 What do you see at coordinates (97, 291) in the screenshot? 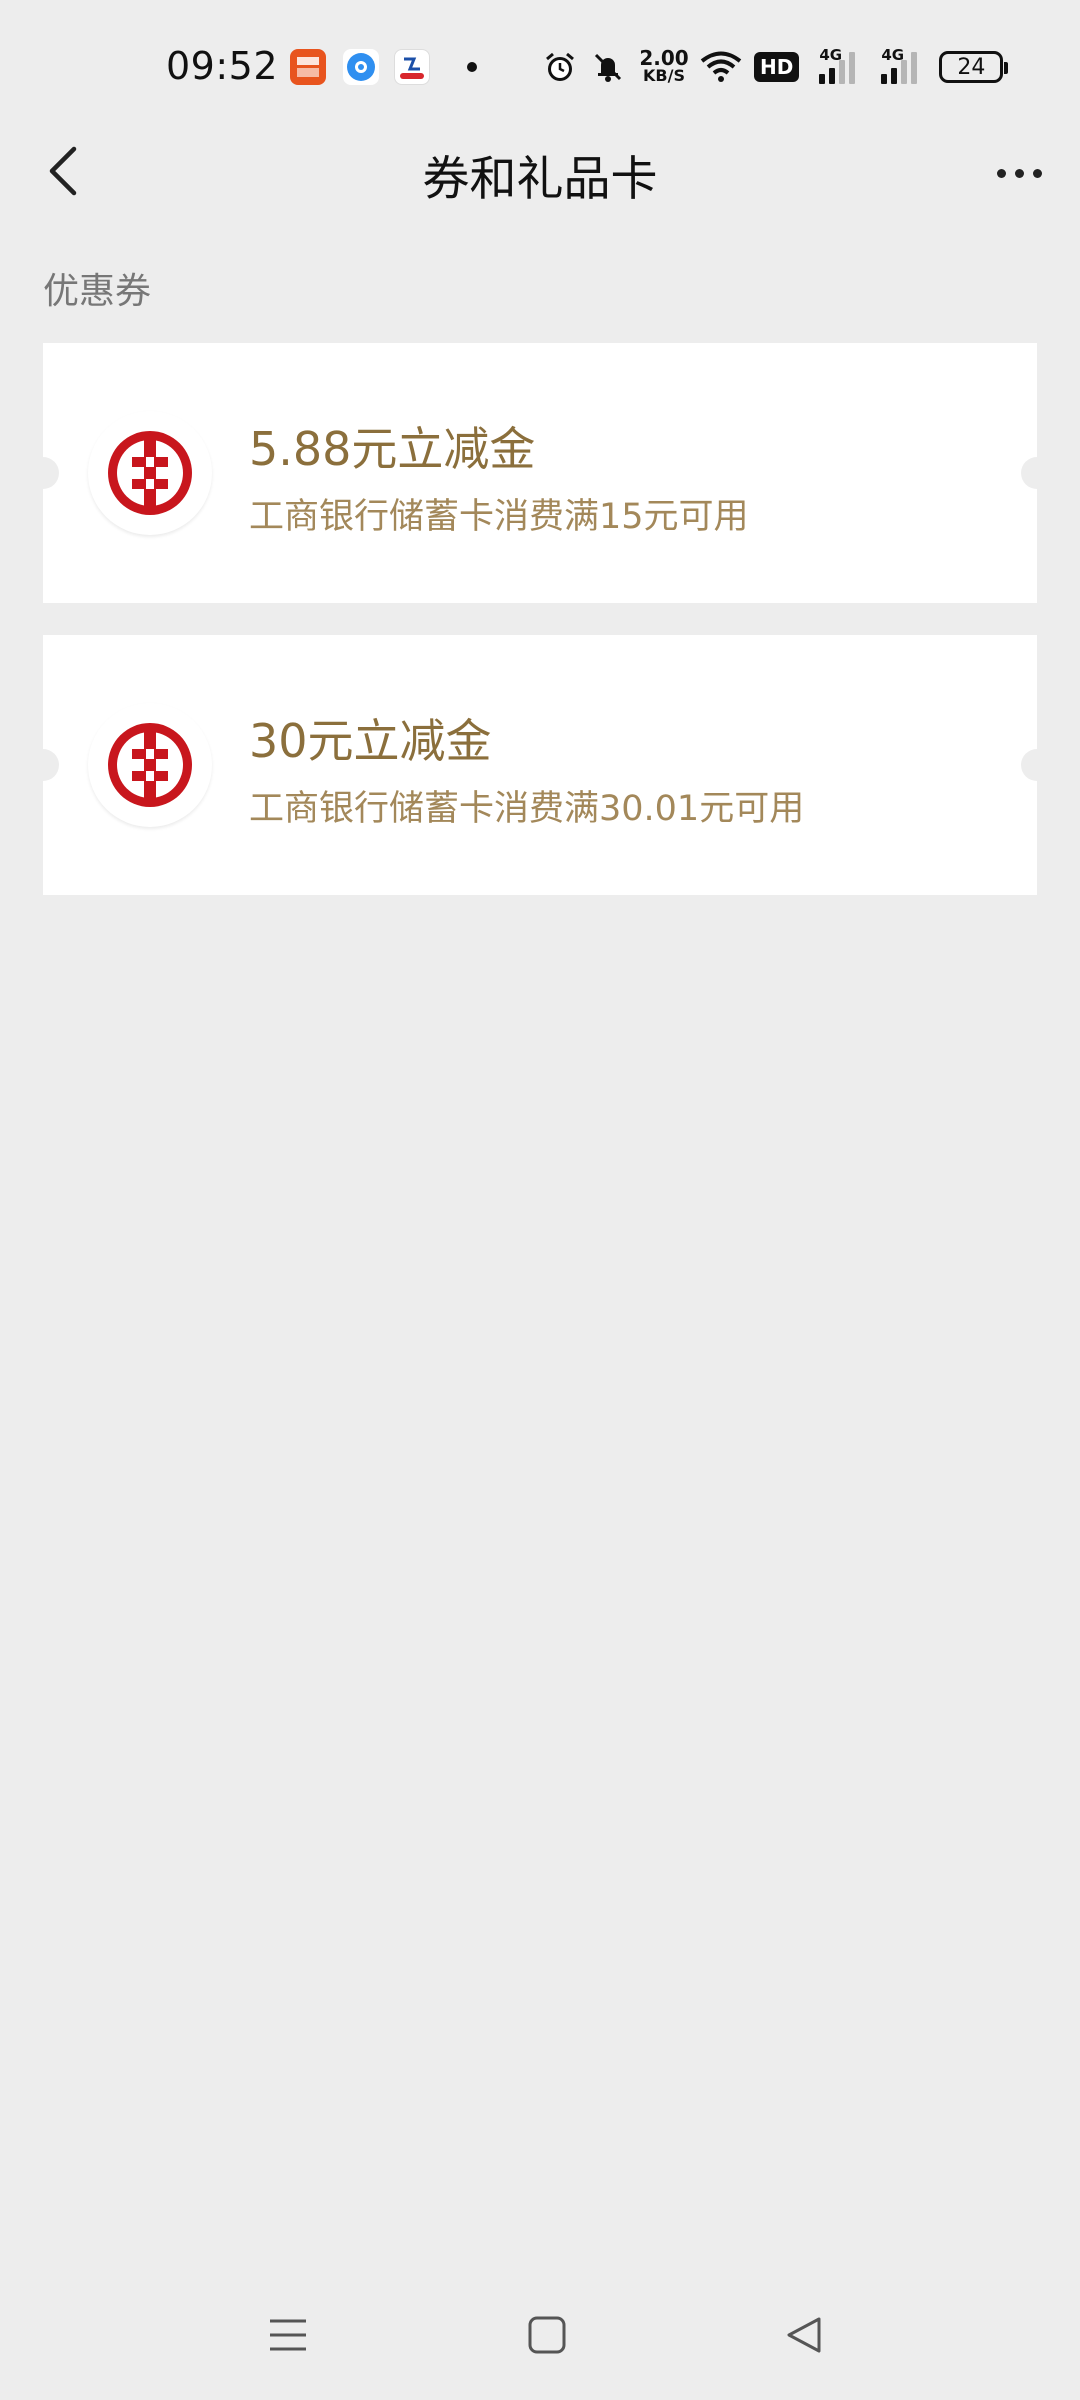
I see `section-label: 优惠券` at bounding box center [97, 291].